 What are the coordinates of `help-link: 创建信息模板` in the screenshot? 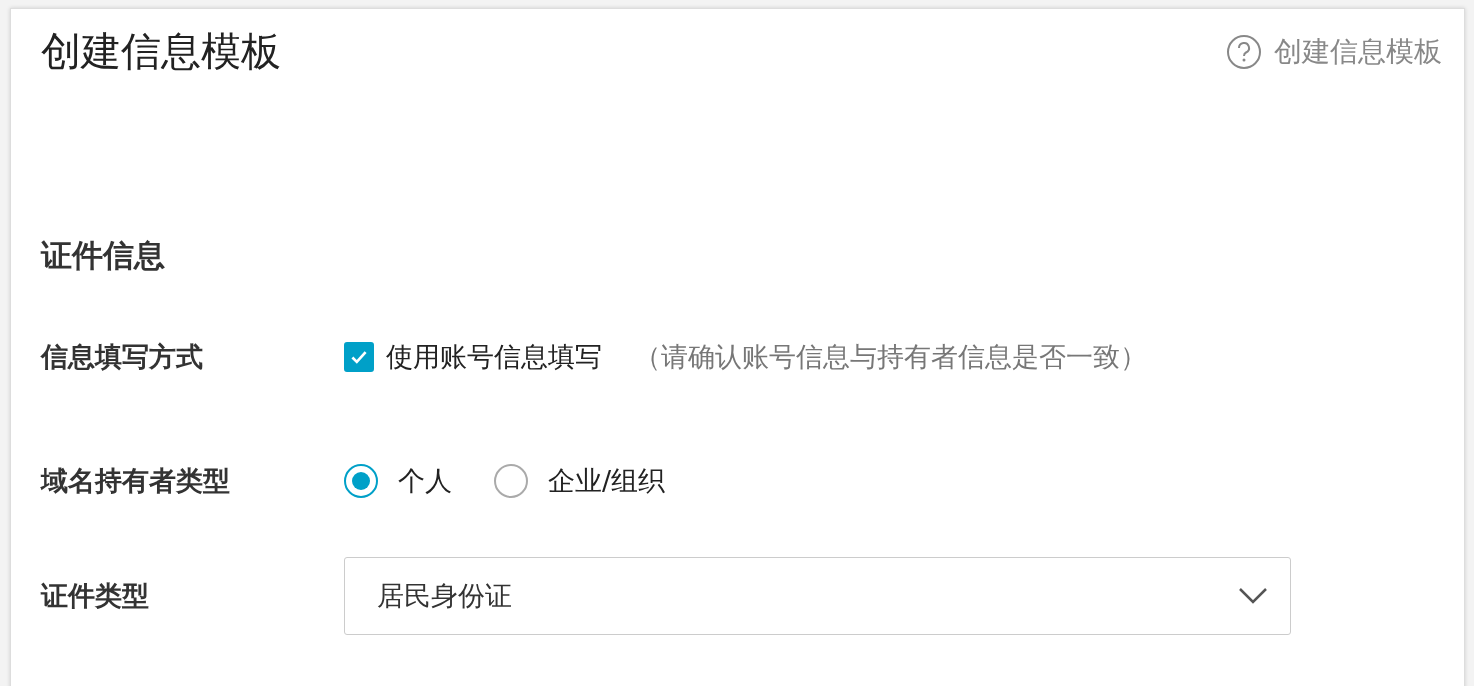 It's located at (1334, 52).